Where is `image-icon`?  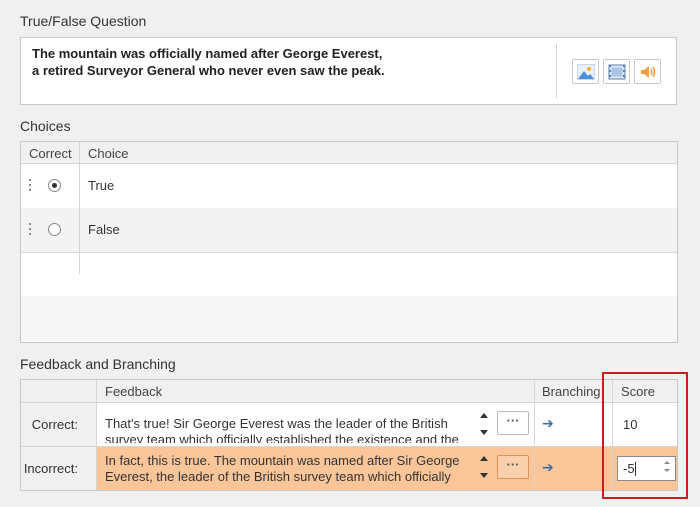
image-icon is located at coordinates (586, 72).